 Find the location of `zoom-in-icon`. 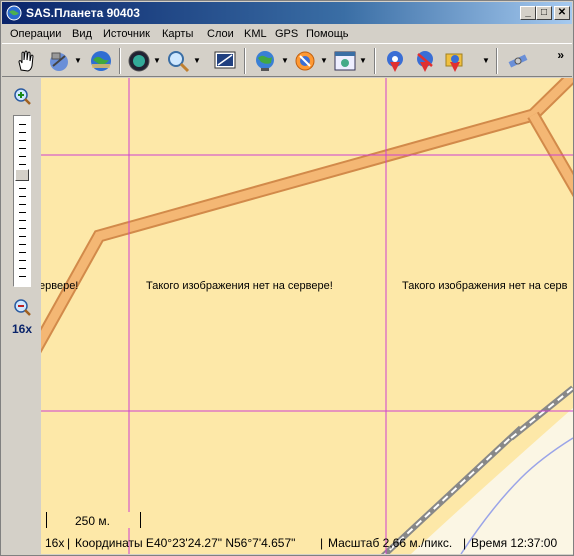

zoom-in-icon is located at coordinates (22, 96).